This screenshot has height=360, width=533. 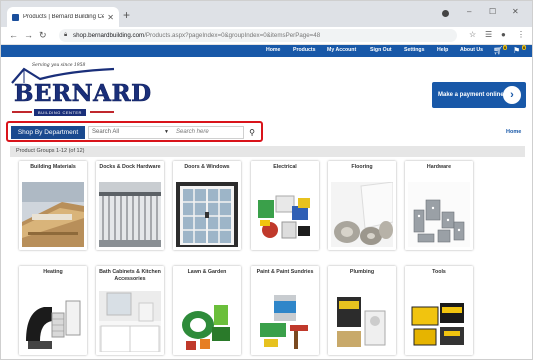 I want to click on category-label: Paint & Paint Sundries, so click(x=285, y=272).